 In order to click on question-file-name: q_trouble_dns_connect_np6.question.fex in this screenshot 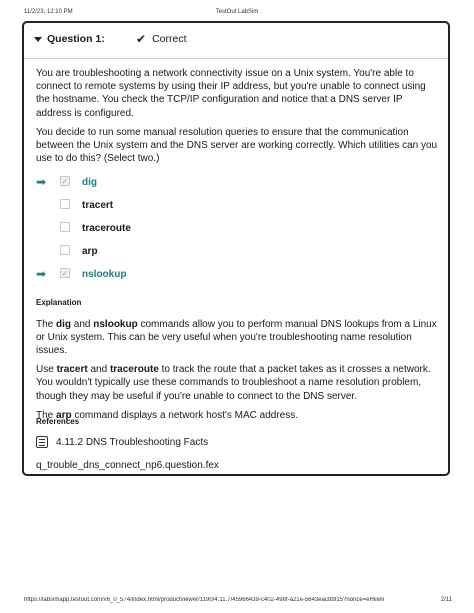, I will do `click(127, 465)`.